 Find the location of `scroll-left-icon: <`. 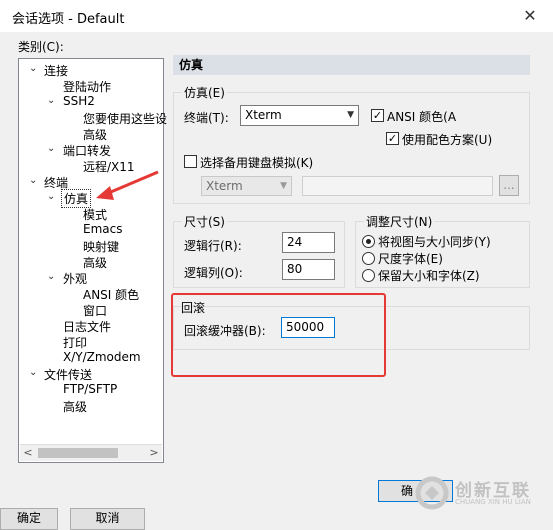

scroll-left-icon: < is located at coordinates (28, 453).